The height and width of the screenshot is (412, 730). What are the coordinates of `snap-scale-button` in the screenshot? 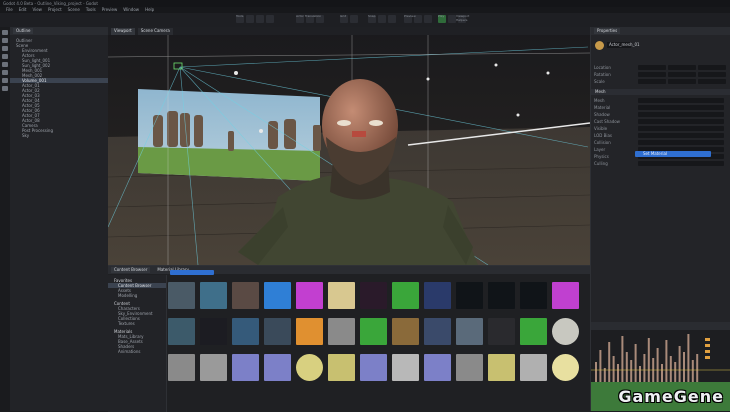 It's located at (392, 19).